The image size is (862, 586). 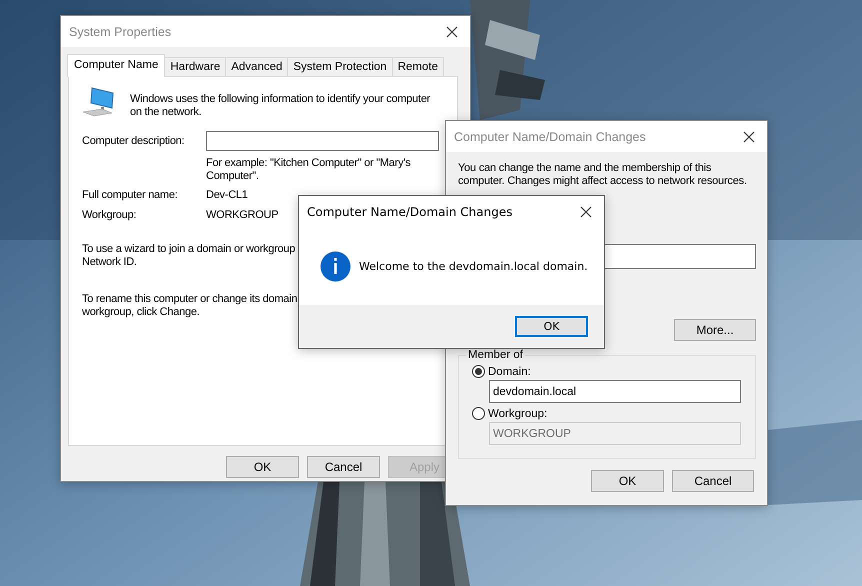 I want to click on window-title: System Properties, so click(x=120, y=31).